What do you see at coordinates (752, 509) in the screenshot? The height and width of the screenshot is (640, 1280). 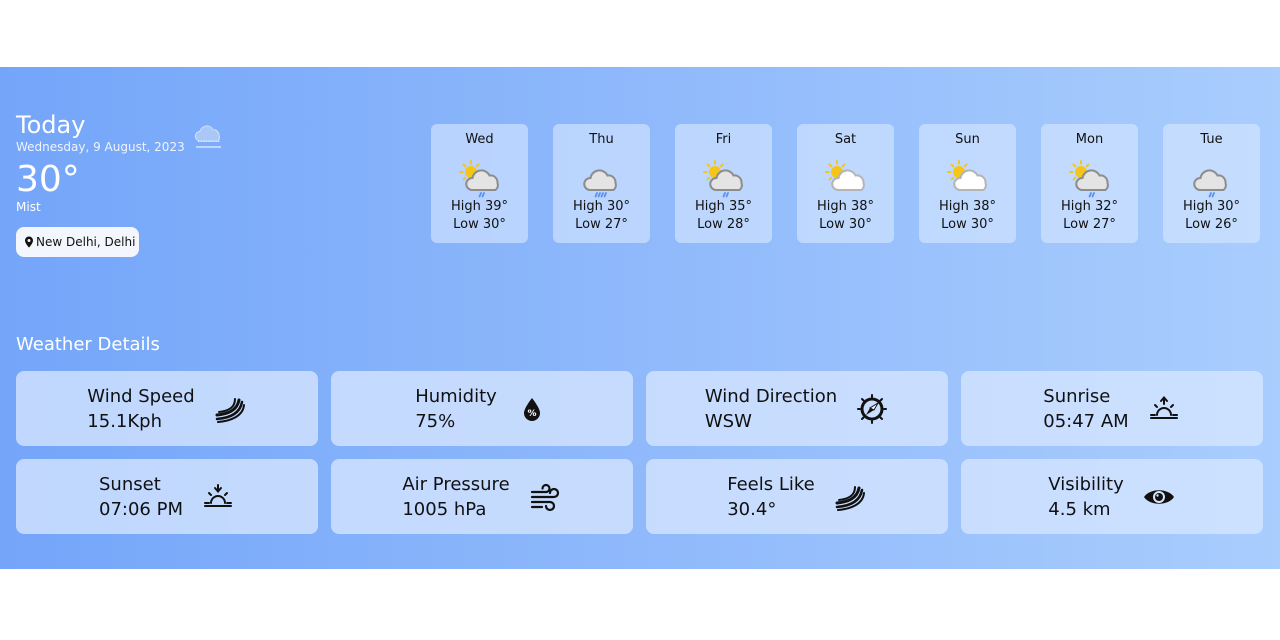 I see `detail-value: 30.4°` at bounding box center [752, 509].